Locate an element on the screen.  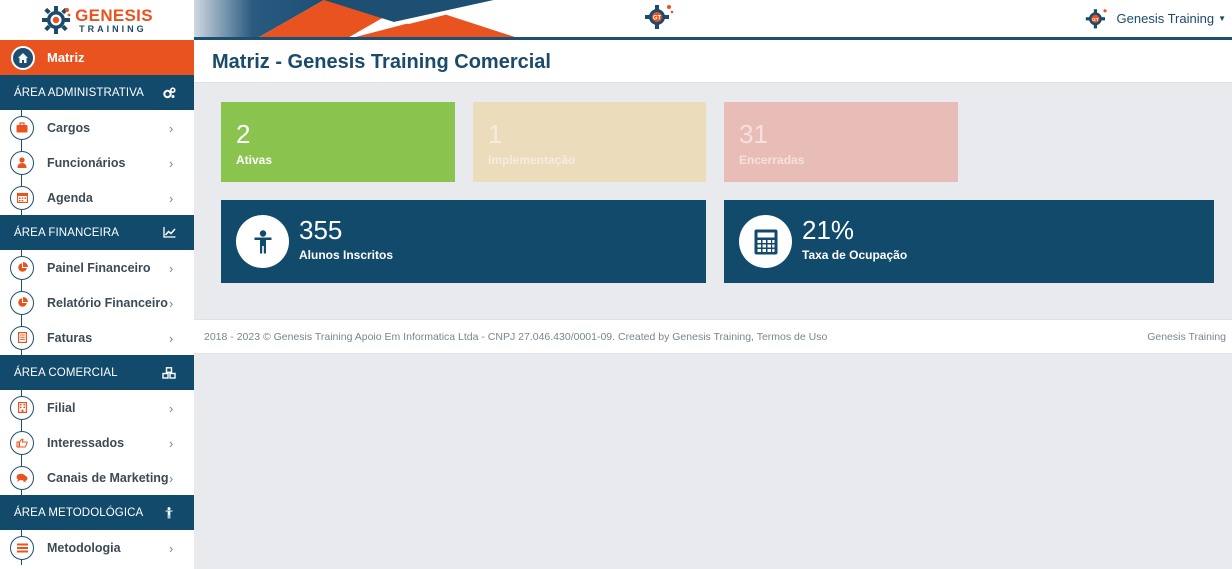
section-area-financeira: ÁREA FINANCEIRA is located at coordinates (97, 232).